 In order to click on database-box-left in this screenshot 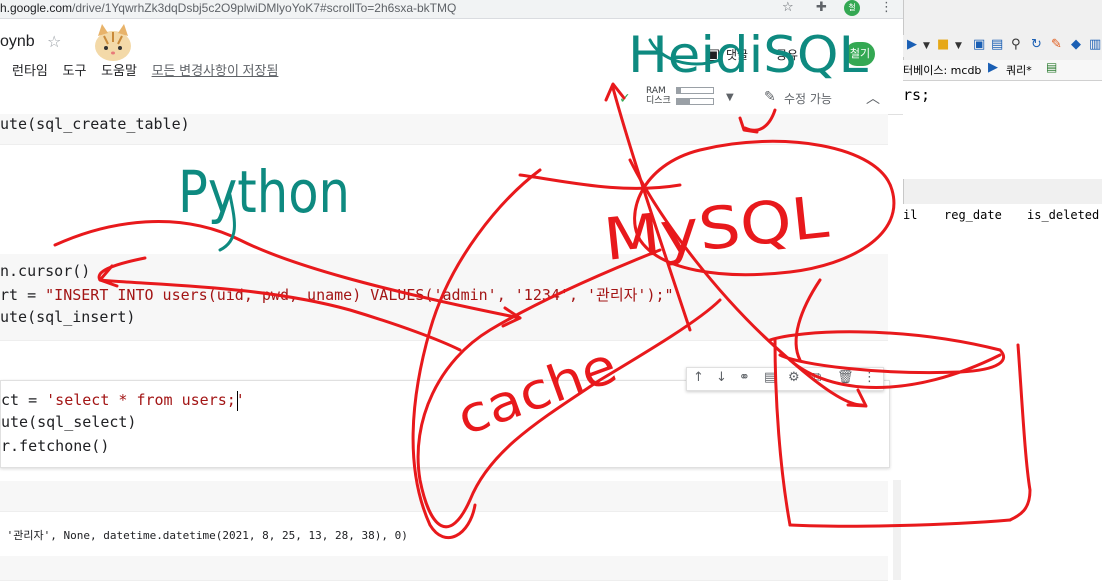, I will do `click(782, 432)`.